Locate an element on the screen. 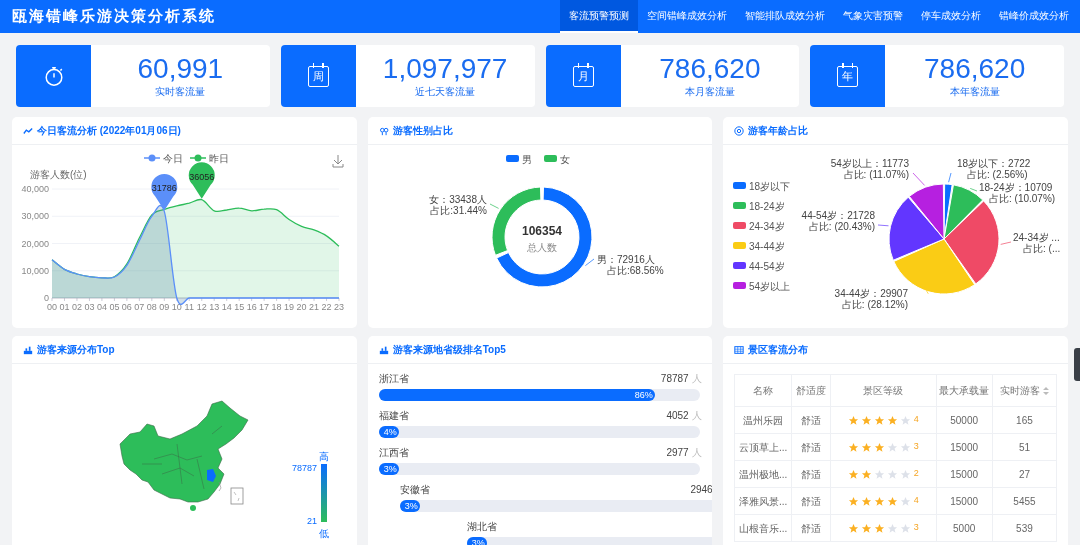  axis-tick-label: 08 is located at coordinates (151, 307).